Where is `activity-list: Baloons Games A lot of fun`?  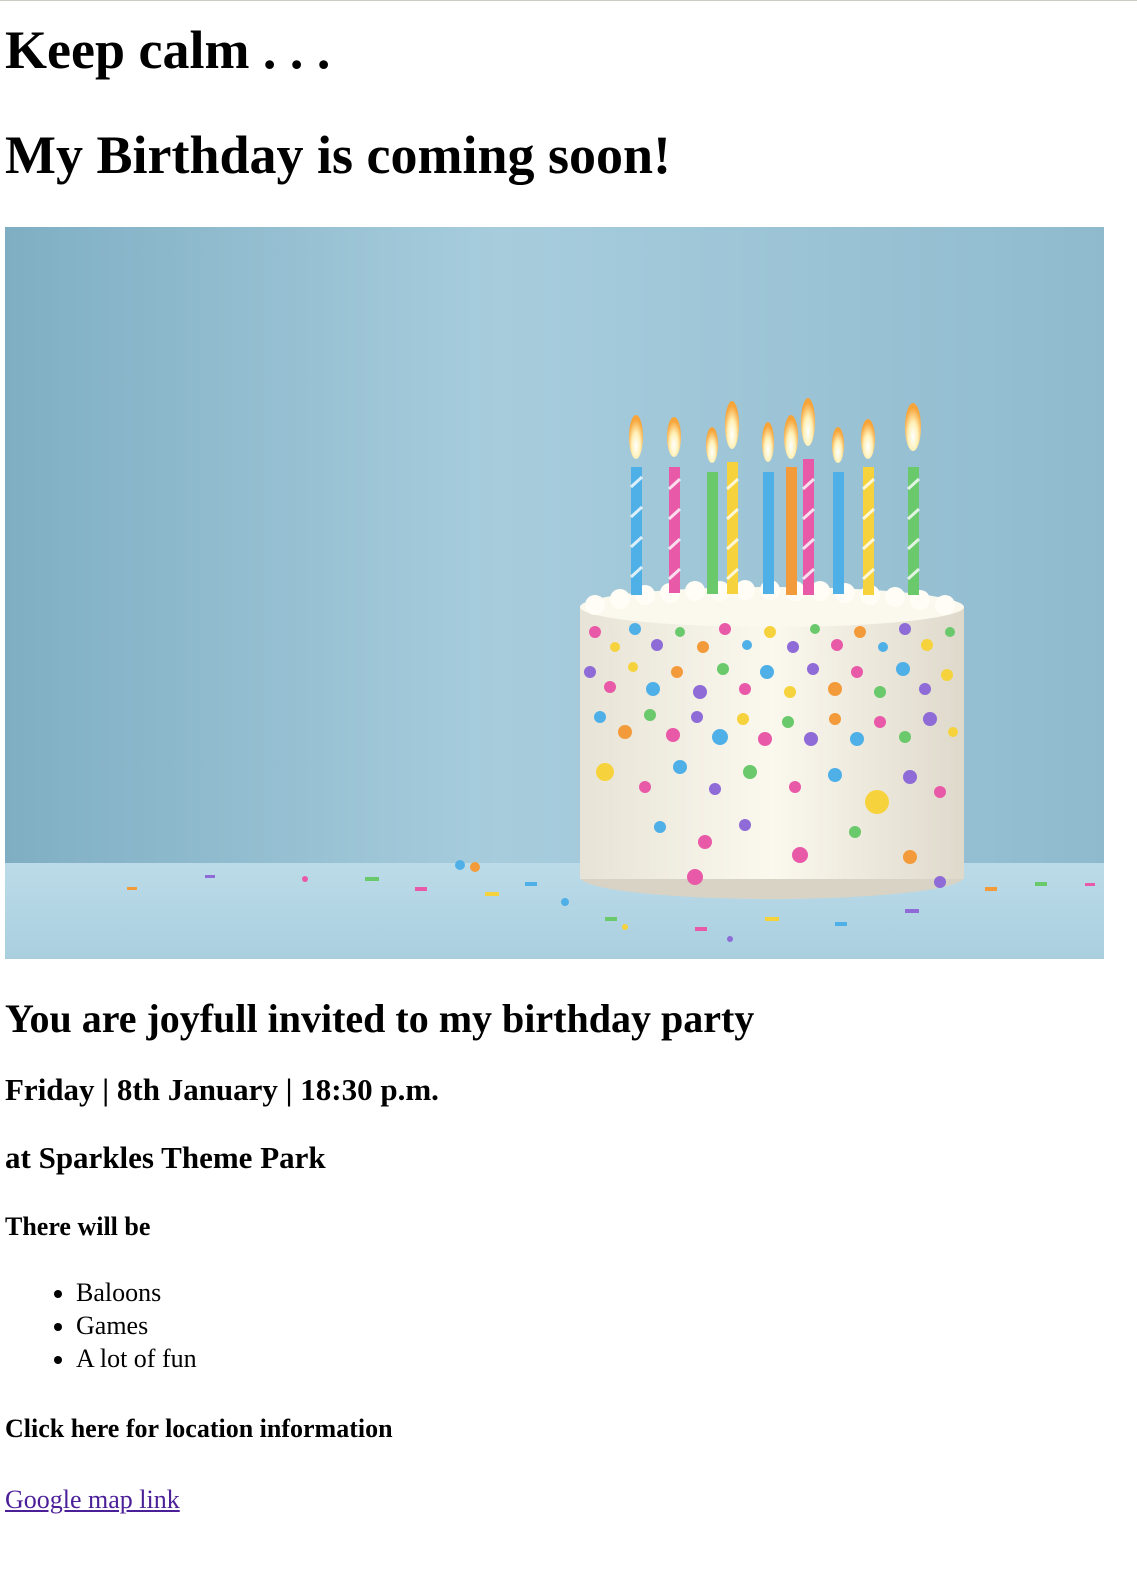 activity-list: Baloons Games A lot of fun is located at coordinates (571, 1325).